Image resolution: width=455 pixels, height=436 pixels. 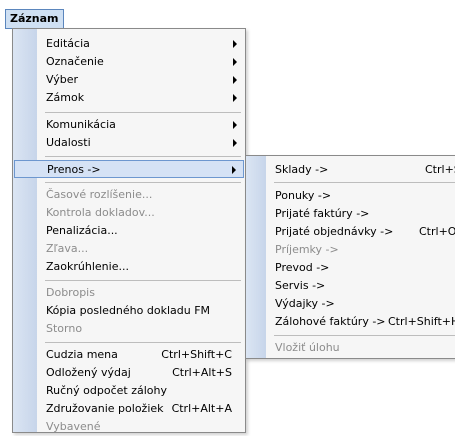 I want to click on menu-item-shortcut: Ctrl+Shift+H, so click(x=421, y=321).